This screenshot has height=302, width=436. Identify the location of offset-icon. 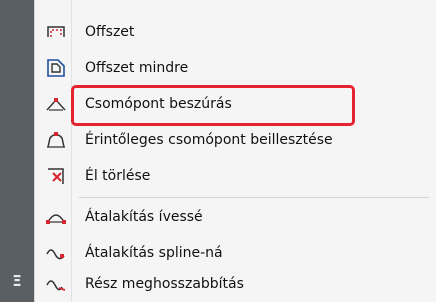
(56, 32).